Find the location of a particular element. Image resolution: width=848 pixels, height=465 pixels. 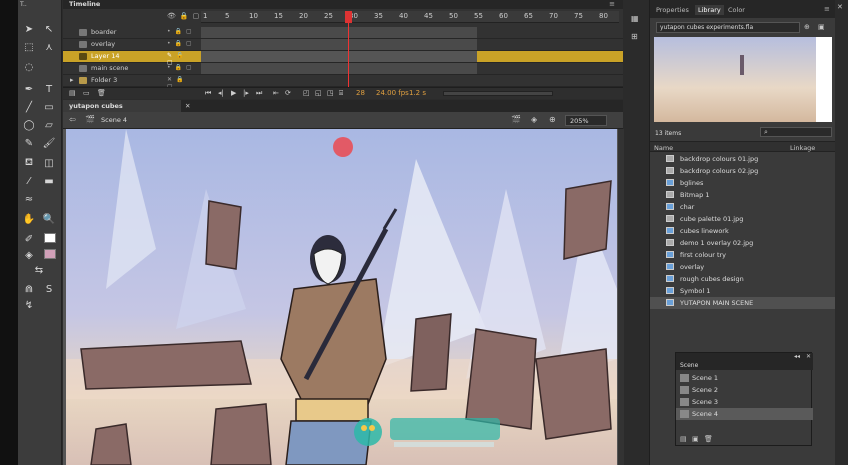

delete-layer-icon: 🗑 is located at coordinates (101, 93).